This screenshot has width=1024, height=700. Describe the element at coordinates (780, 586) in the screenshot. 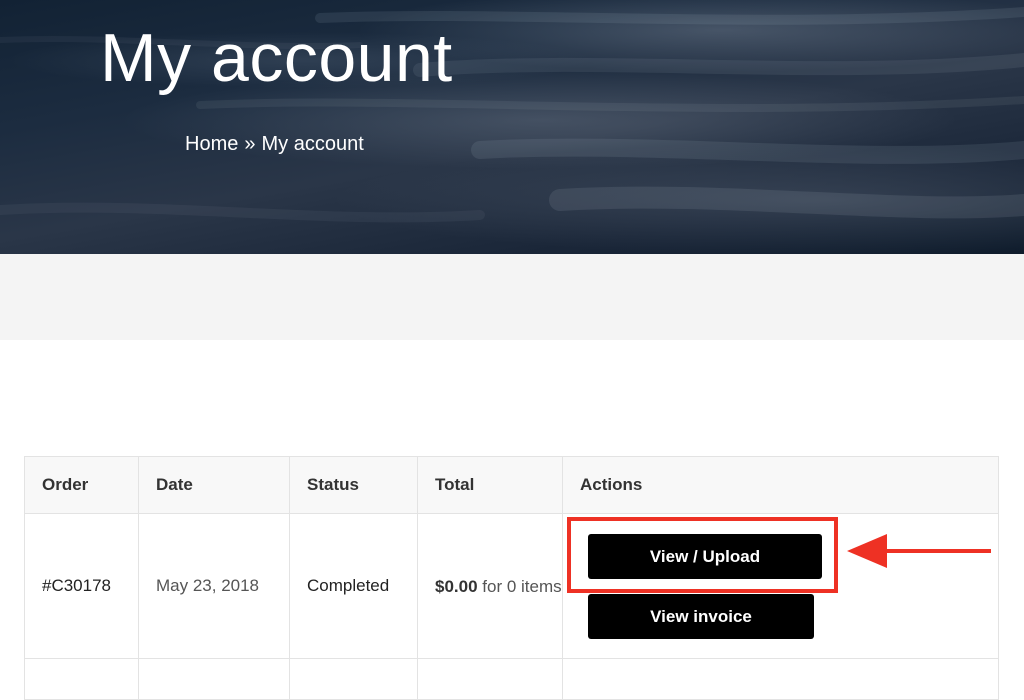

I see `order-actions: View / Upload View invoice` at that location.